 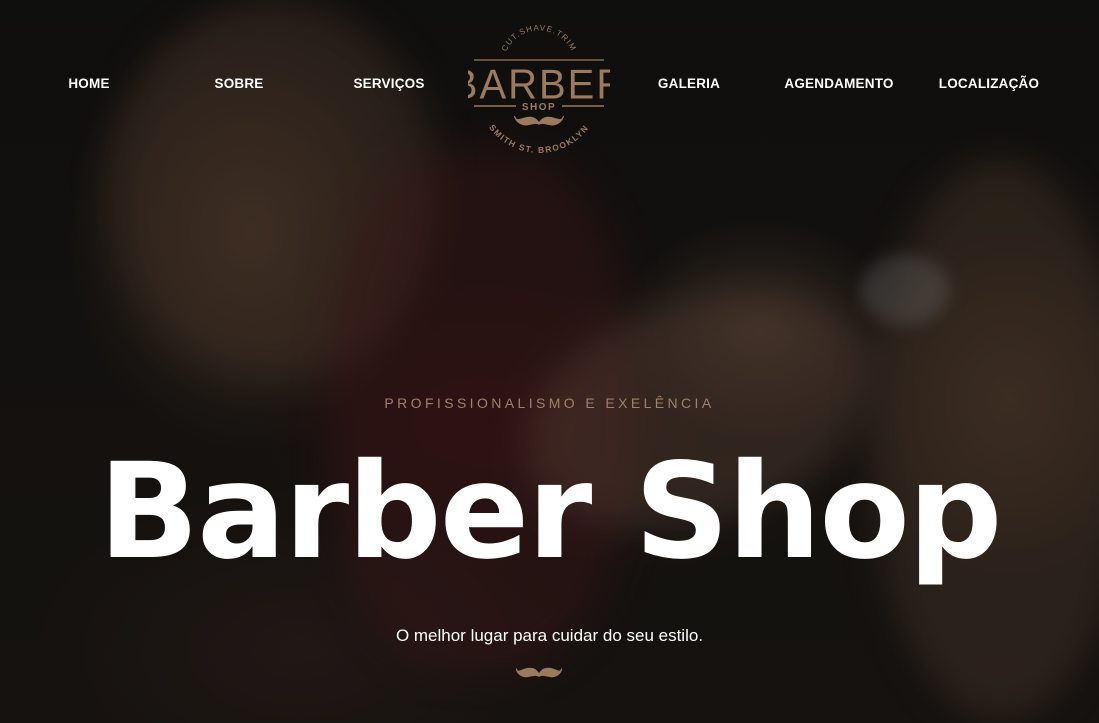 I want to click on nav-item-galeria: GALERIA, so click(x=689, y=83).